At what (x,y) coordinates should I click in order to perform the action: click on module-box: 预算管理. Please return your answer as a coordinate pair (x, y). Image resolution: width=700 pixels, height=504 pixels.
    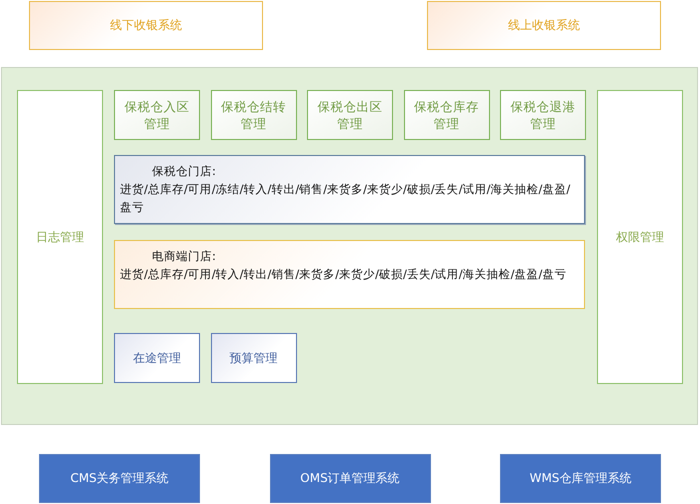
    Looking at the image, I should click on (253, 358).